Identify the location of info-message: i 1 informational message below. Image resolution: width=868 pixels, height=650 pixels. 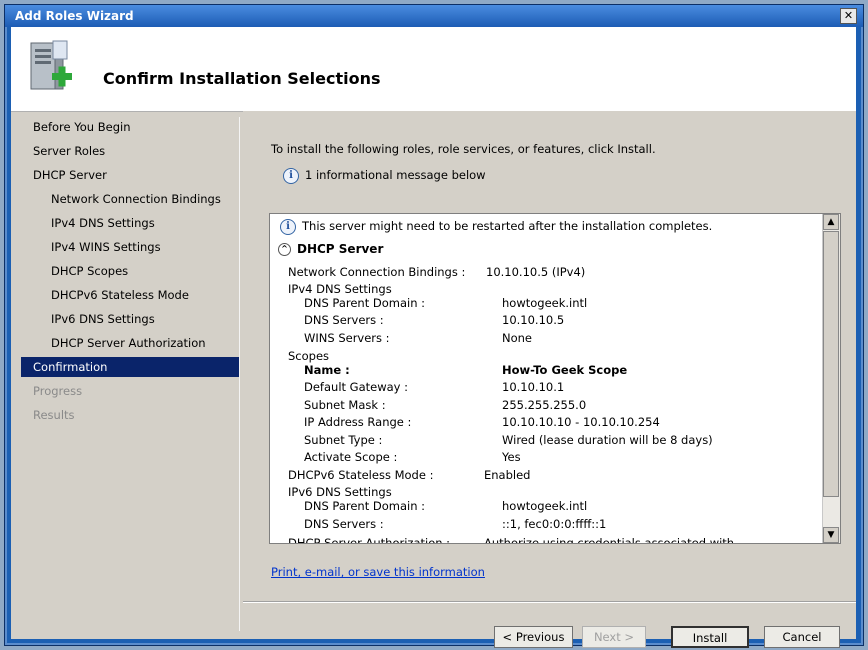
(384, 175).